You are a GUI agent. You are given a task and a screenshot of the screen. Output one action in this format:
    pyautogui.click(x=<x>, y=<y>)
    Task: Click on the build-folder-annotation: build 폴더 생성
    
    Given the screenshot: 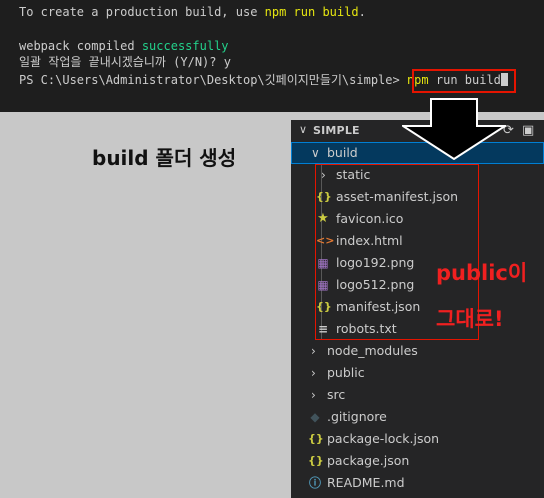 What is the action you would take?
    pyautogui.click(x=164, y=158)
    